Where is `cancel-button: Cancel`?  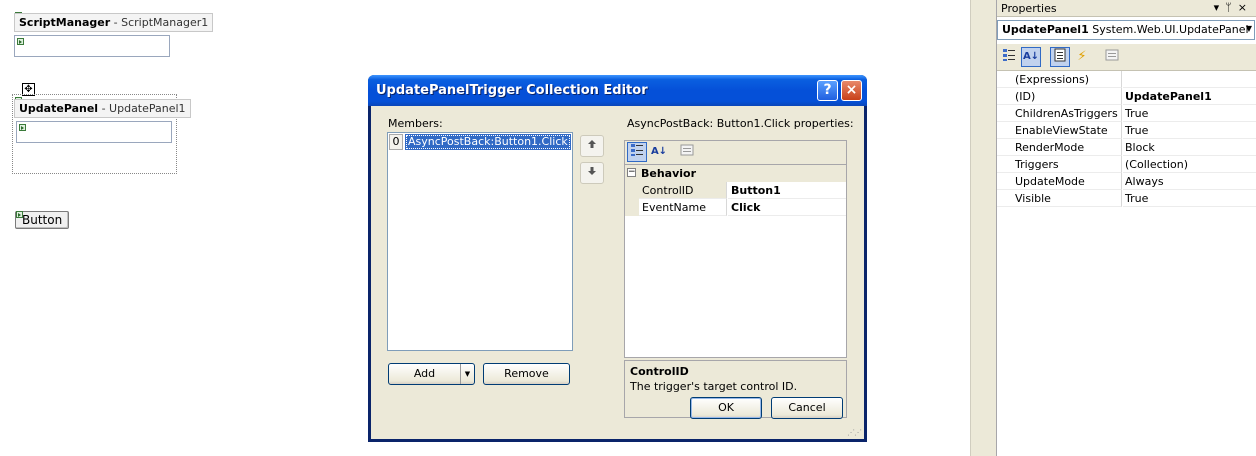
cancel-button: Cancel is located at coordinates (807, 408).